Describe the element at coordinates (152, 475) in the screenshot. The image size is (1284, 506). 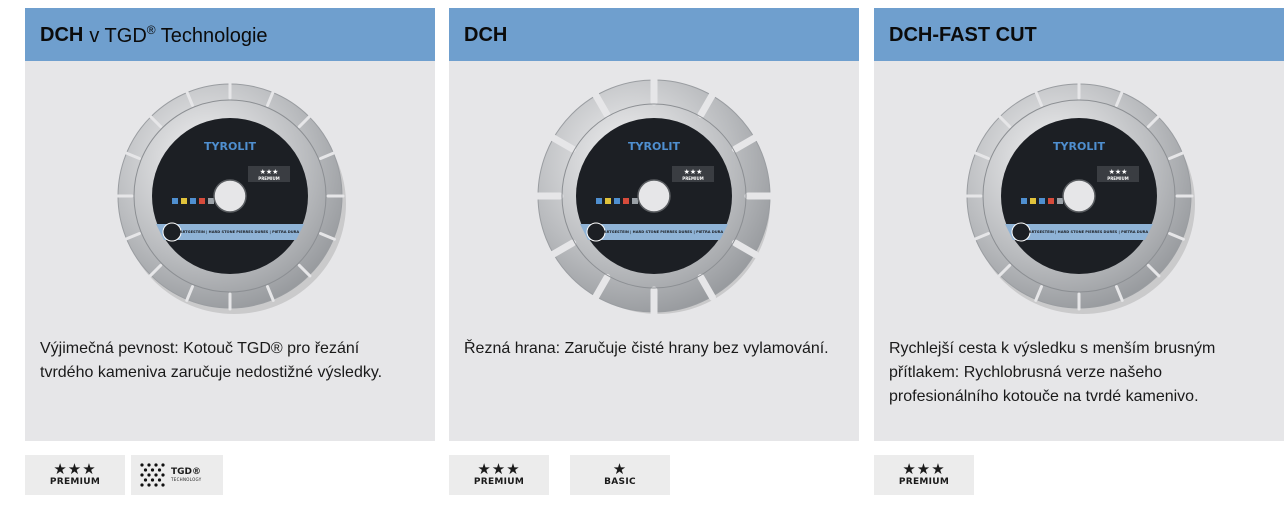
I see `tgd-pattern-icon` at that location.